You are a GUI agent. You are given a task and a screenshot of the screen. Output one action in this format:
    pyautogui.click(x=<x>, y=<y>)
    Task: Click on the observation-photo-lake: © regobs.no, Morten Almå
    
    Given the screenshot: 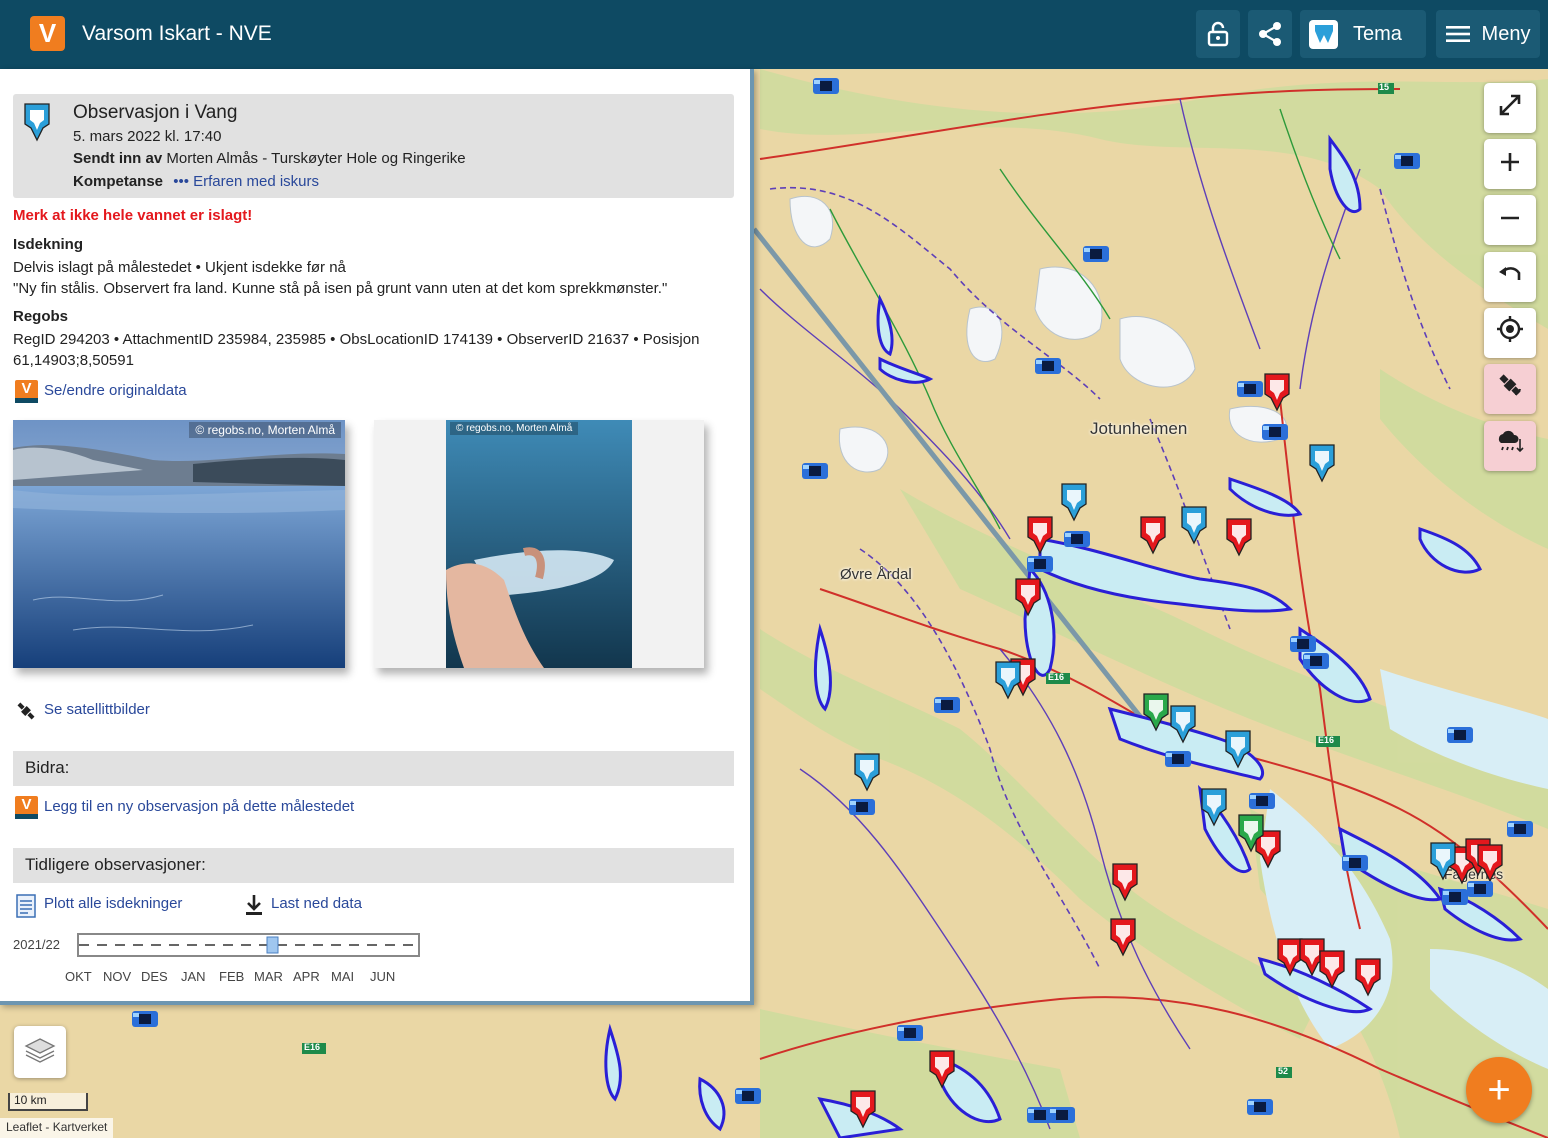 What is the action you would take?
    pyautogui.click(x=179, y=544)
    